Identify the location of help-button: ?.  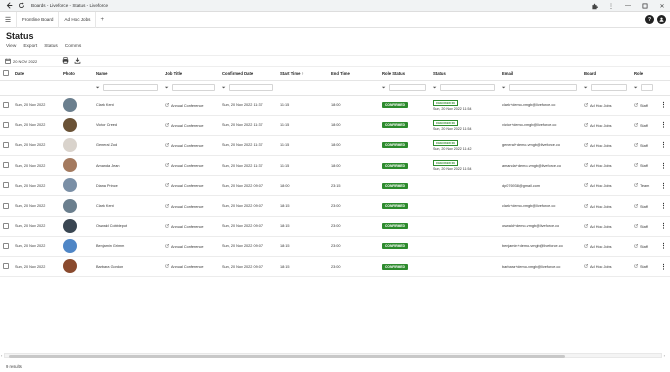
(649, 19).